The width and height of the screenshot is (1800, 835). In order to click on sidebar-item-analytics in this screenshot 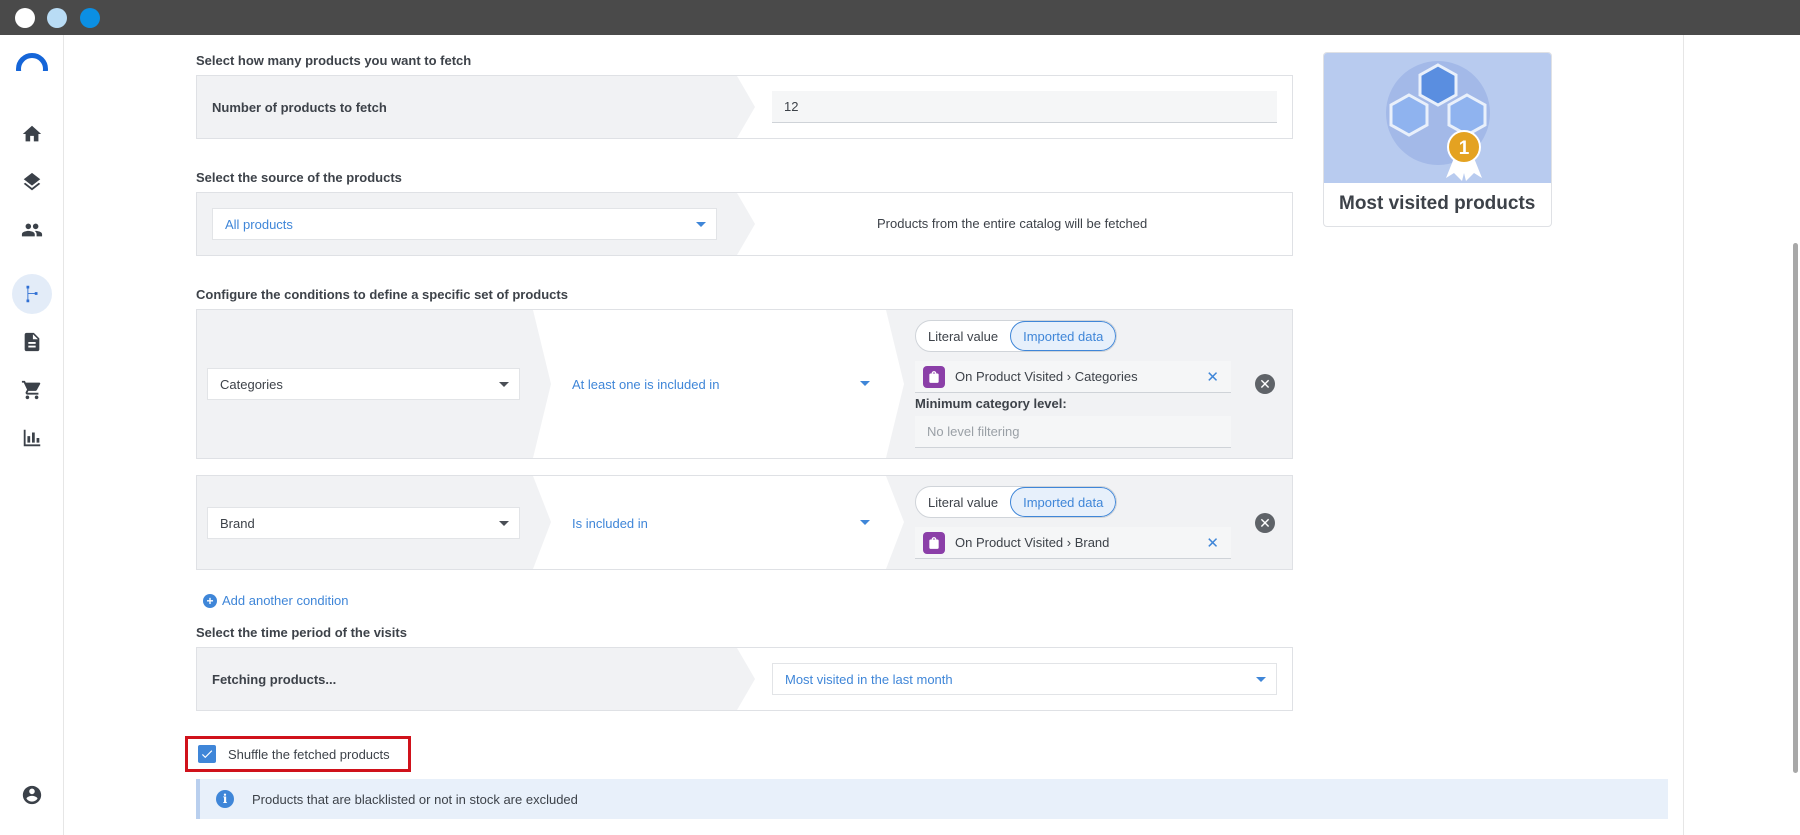, I will do `click(32, 438)`.